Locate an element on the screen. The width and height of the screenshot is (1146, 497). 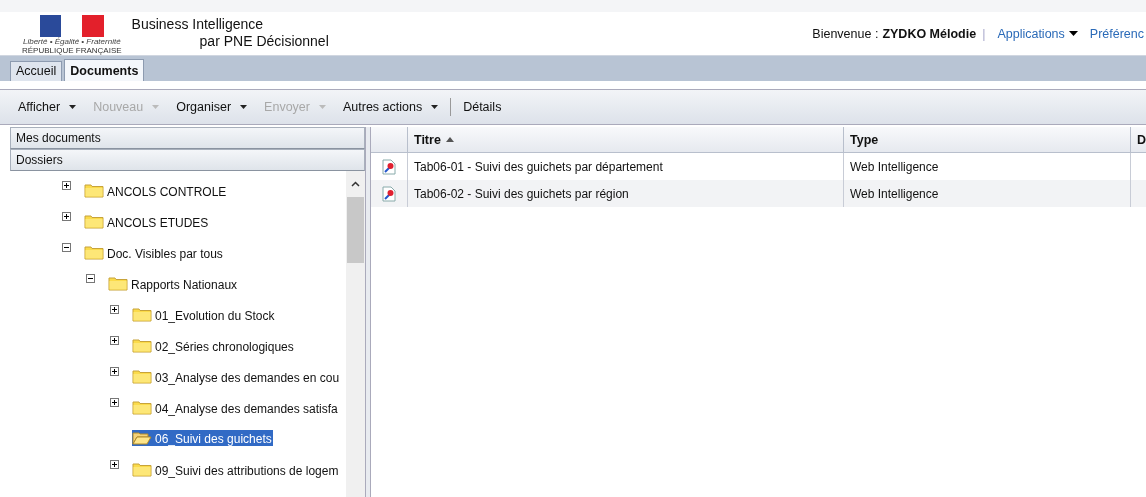
open-folder-icon is located at coordinates (142, 438).